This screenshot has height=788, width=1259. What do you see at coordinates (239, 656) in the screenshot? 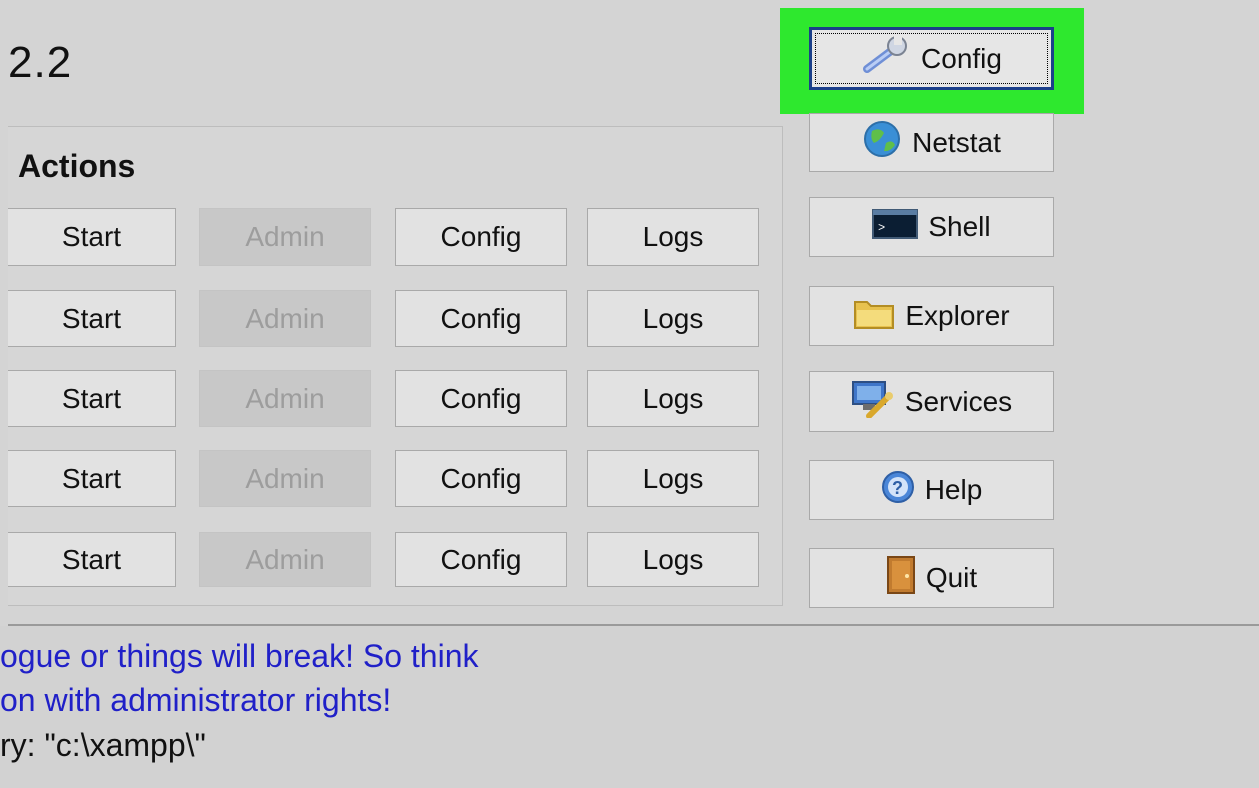
I see `log-line: ogue or things will break! So think` at bounding box center [239, 656].